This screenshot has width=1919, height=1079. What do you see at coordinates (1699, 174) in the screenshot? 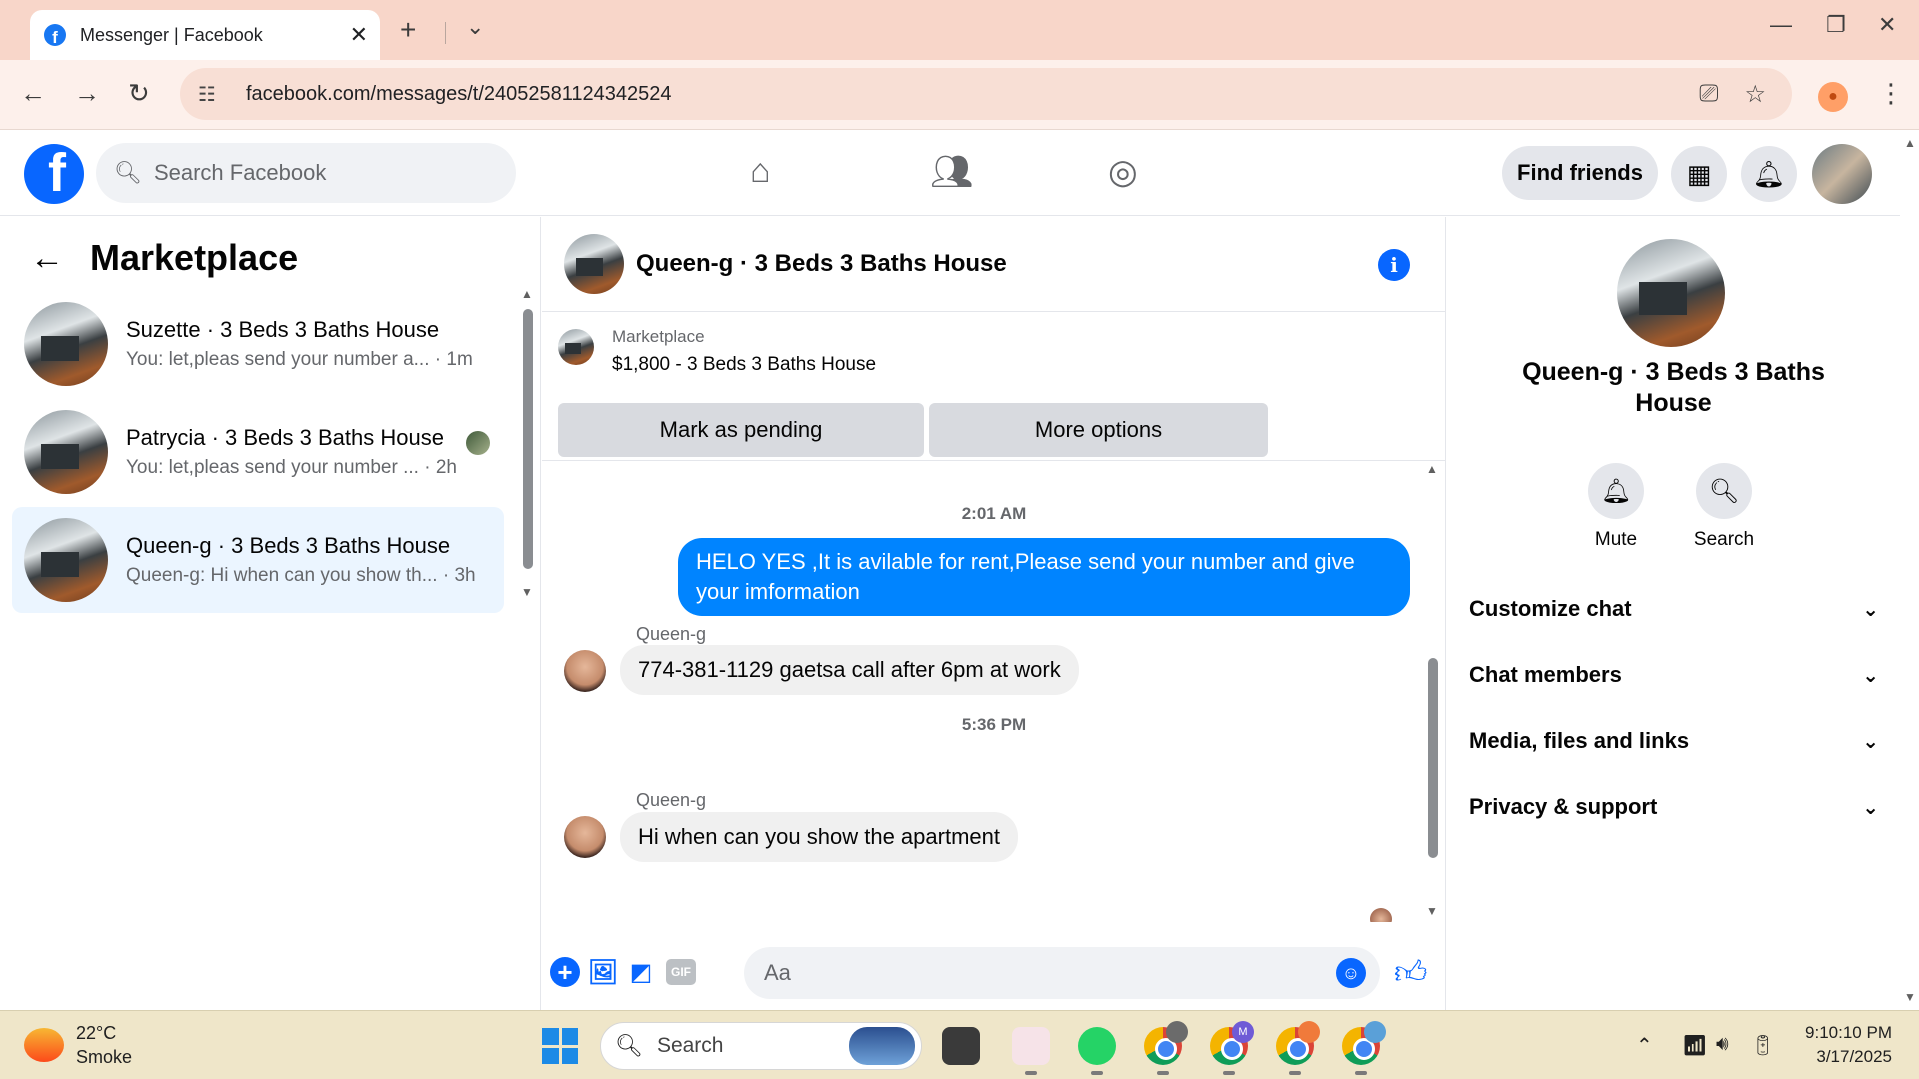
I see `menu-grid-icon: ▦` at bounding box center [1699, 174].